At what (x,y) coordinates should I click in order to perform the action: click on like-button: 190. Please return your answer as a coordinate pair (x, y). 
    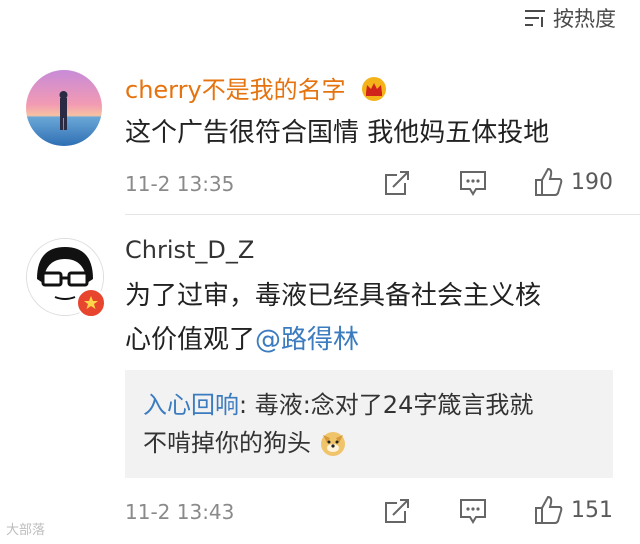
    Looking at the image, I should click on (573, 182).